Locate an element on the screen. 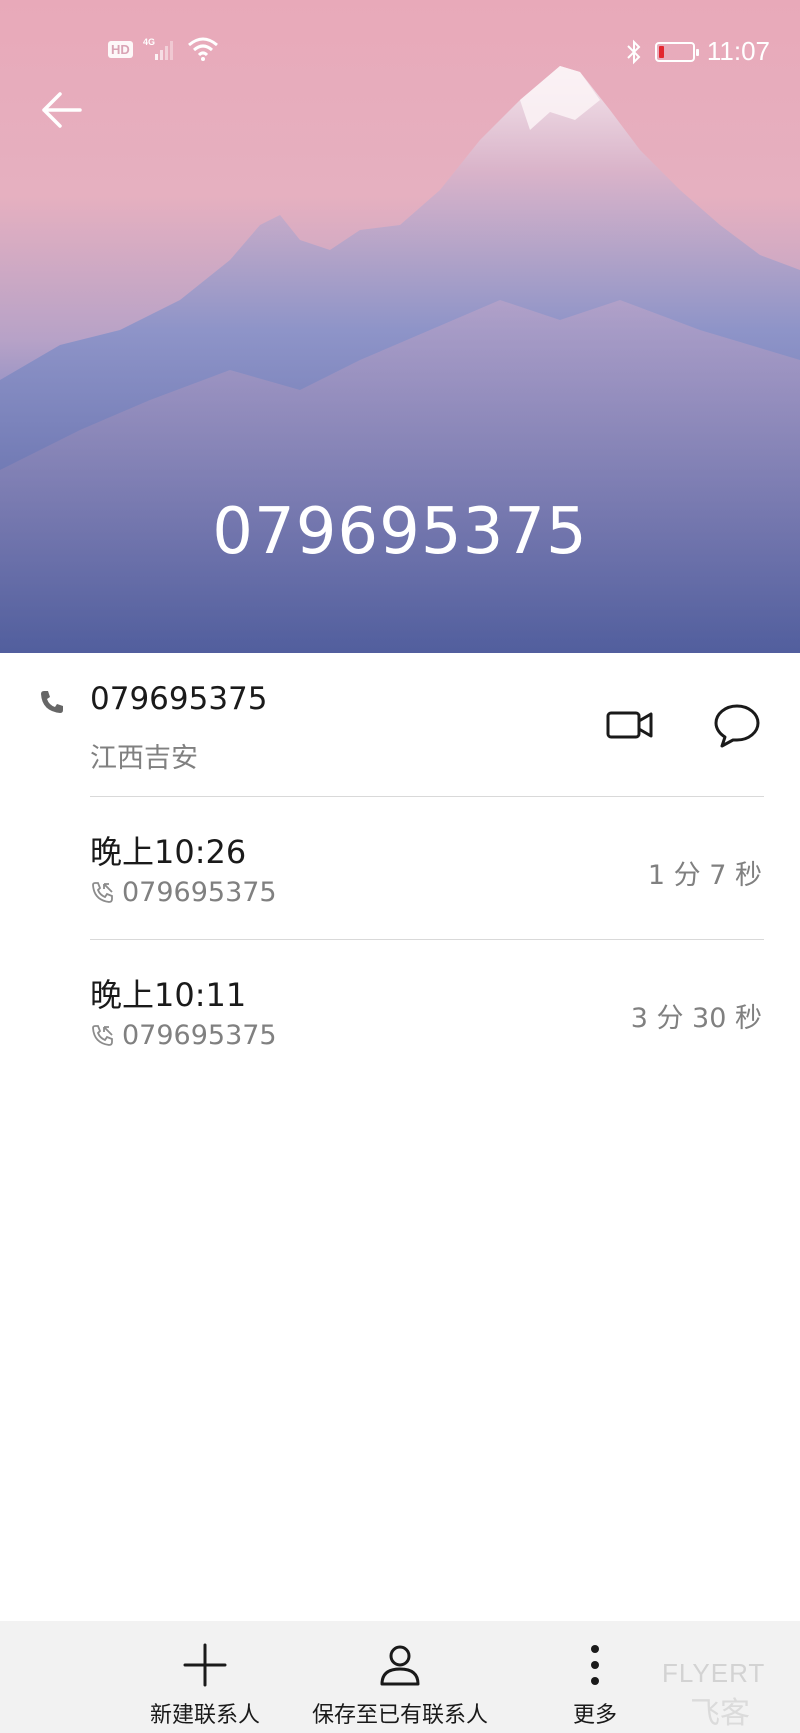  more-label: 更多 is located at coordinates (594, 1715).